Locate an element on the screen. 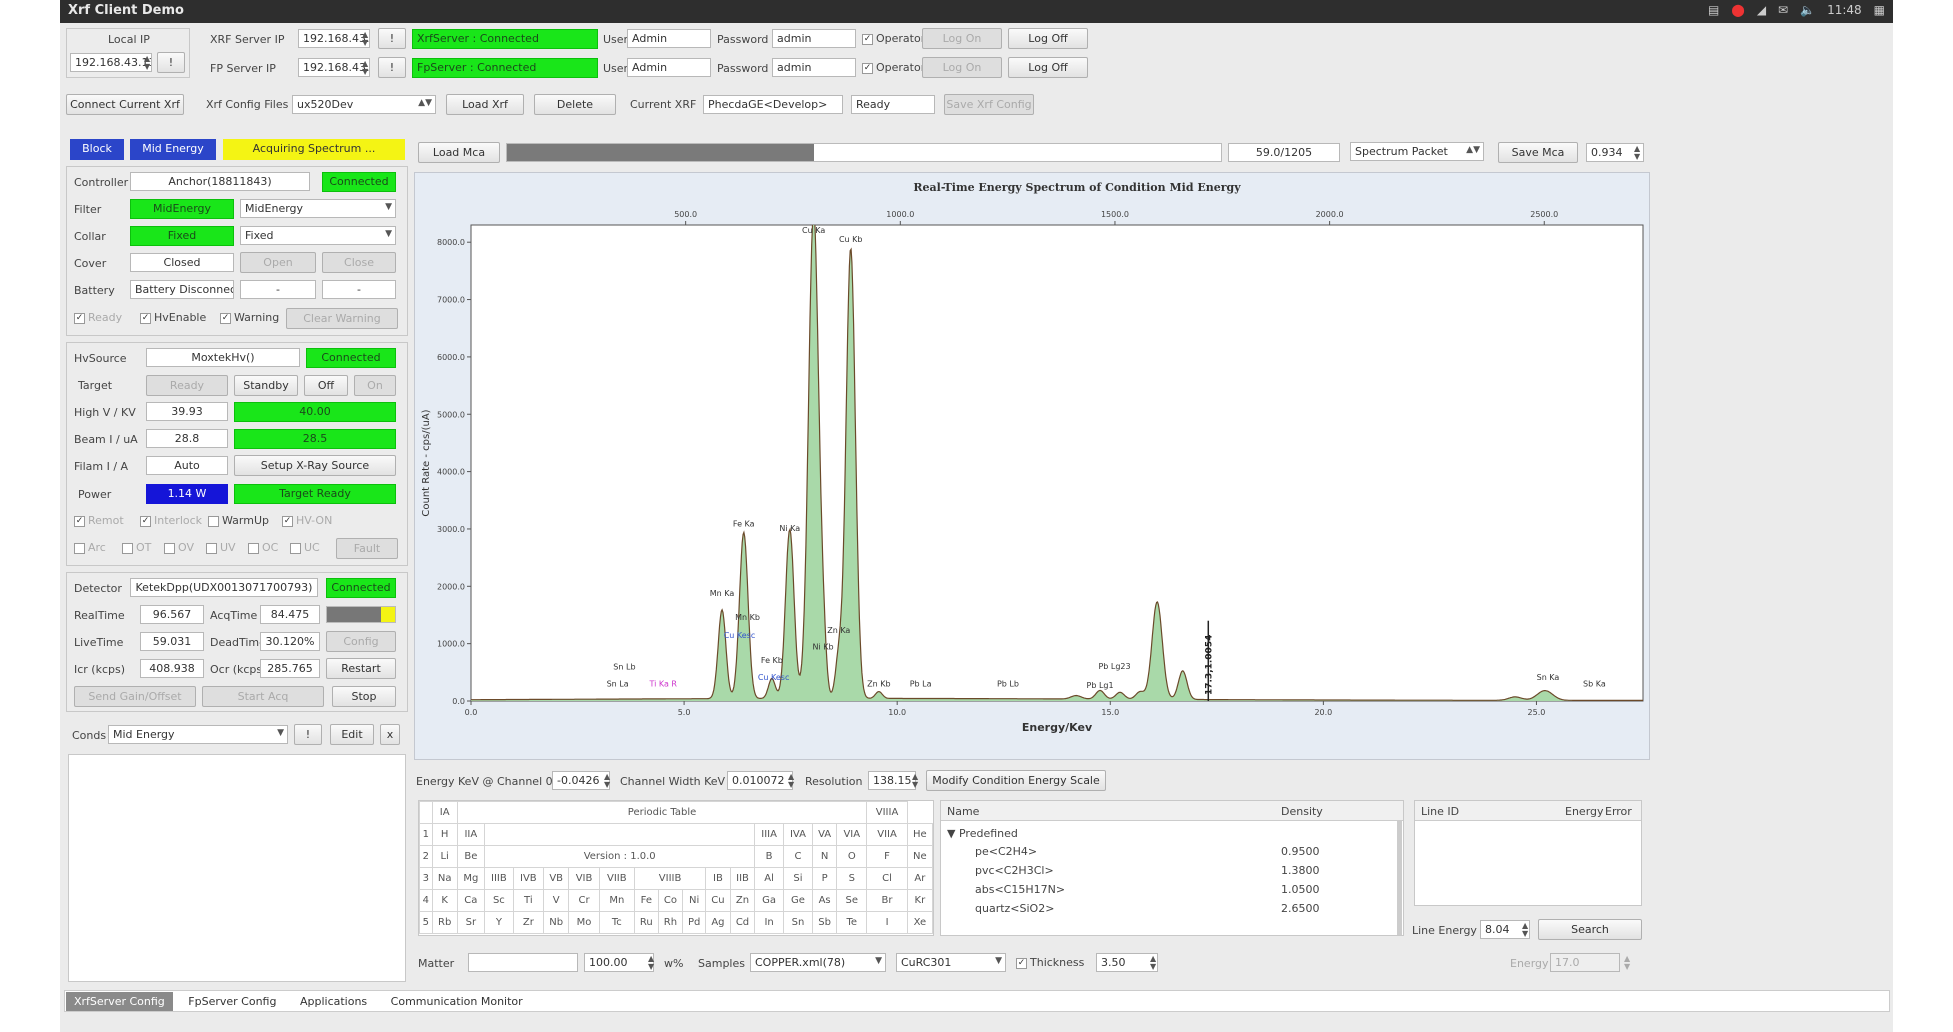 The image size is (1953, 1032). material-name: abs<C15H17N> is located at coordinates (1020, 889).